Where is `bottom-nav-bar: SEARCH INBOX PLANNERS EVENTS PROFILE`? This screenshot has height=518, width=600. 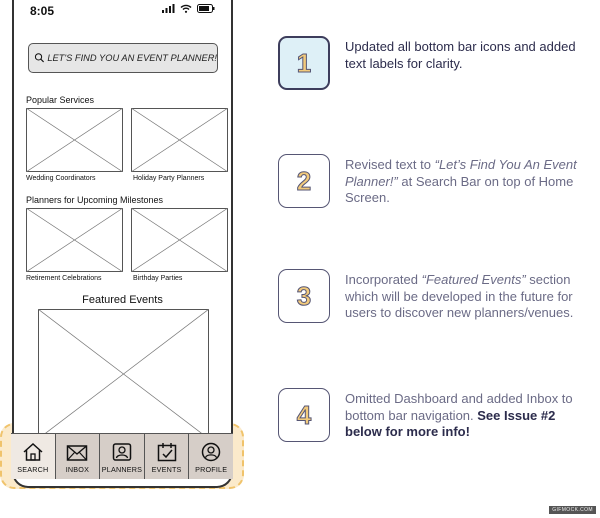 bottom-nav-bar: SEARCH INBOX PLANNERS EVENTS PROFILE is located at coordinates (122, 456).